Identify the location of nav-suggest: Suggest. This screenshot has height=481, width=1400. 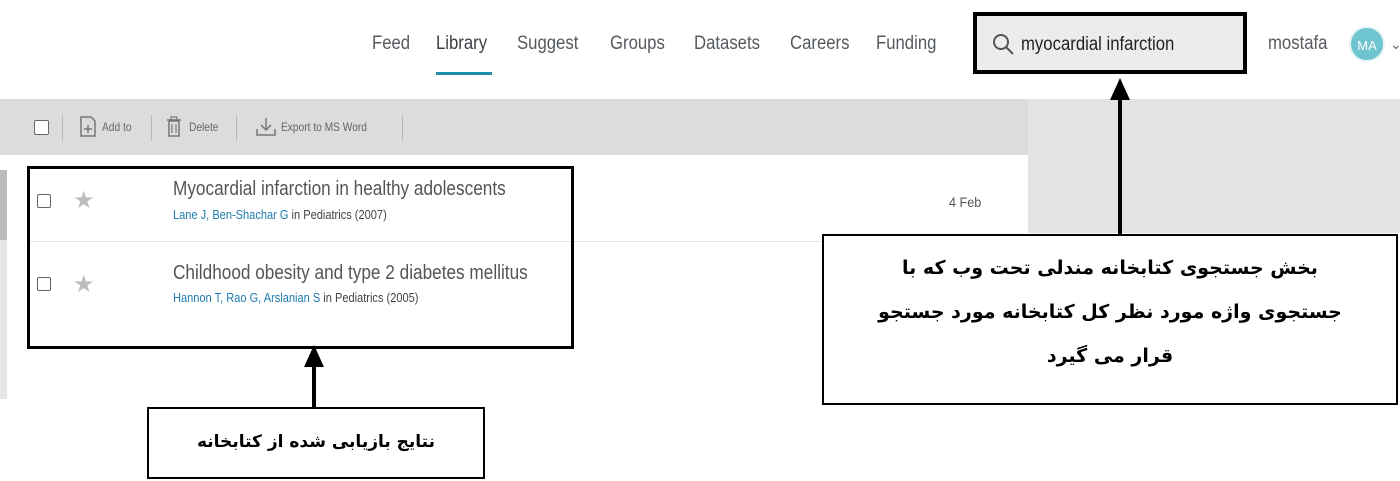
(547, 44).